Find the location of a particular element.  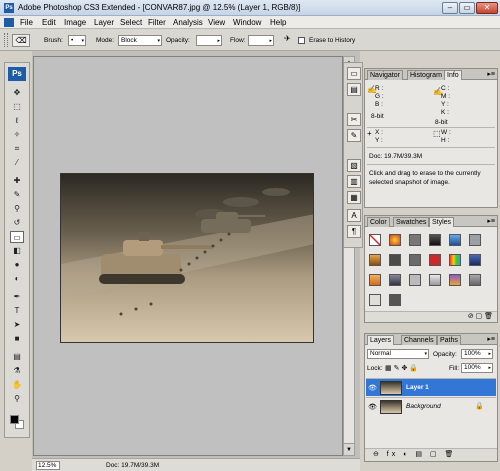

dock-info-icon: ▭ is located at coordinates (354, 73).